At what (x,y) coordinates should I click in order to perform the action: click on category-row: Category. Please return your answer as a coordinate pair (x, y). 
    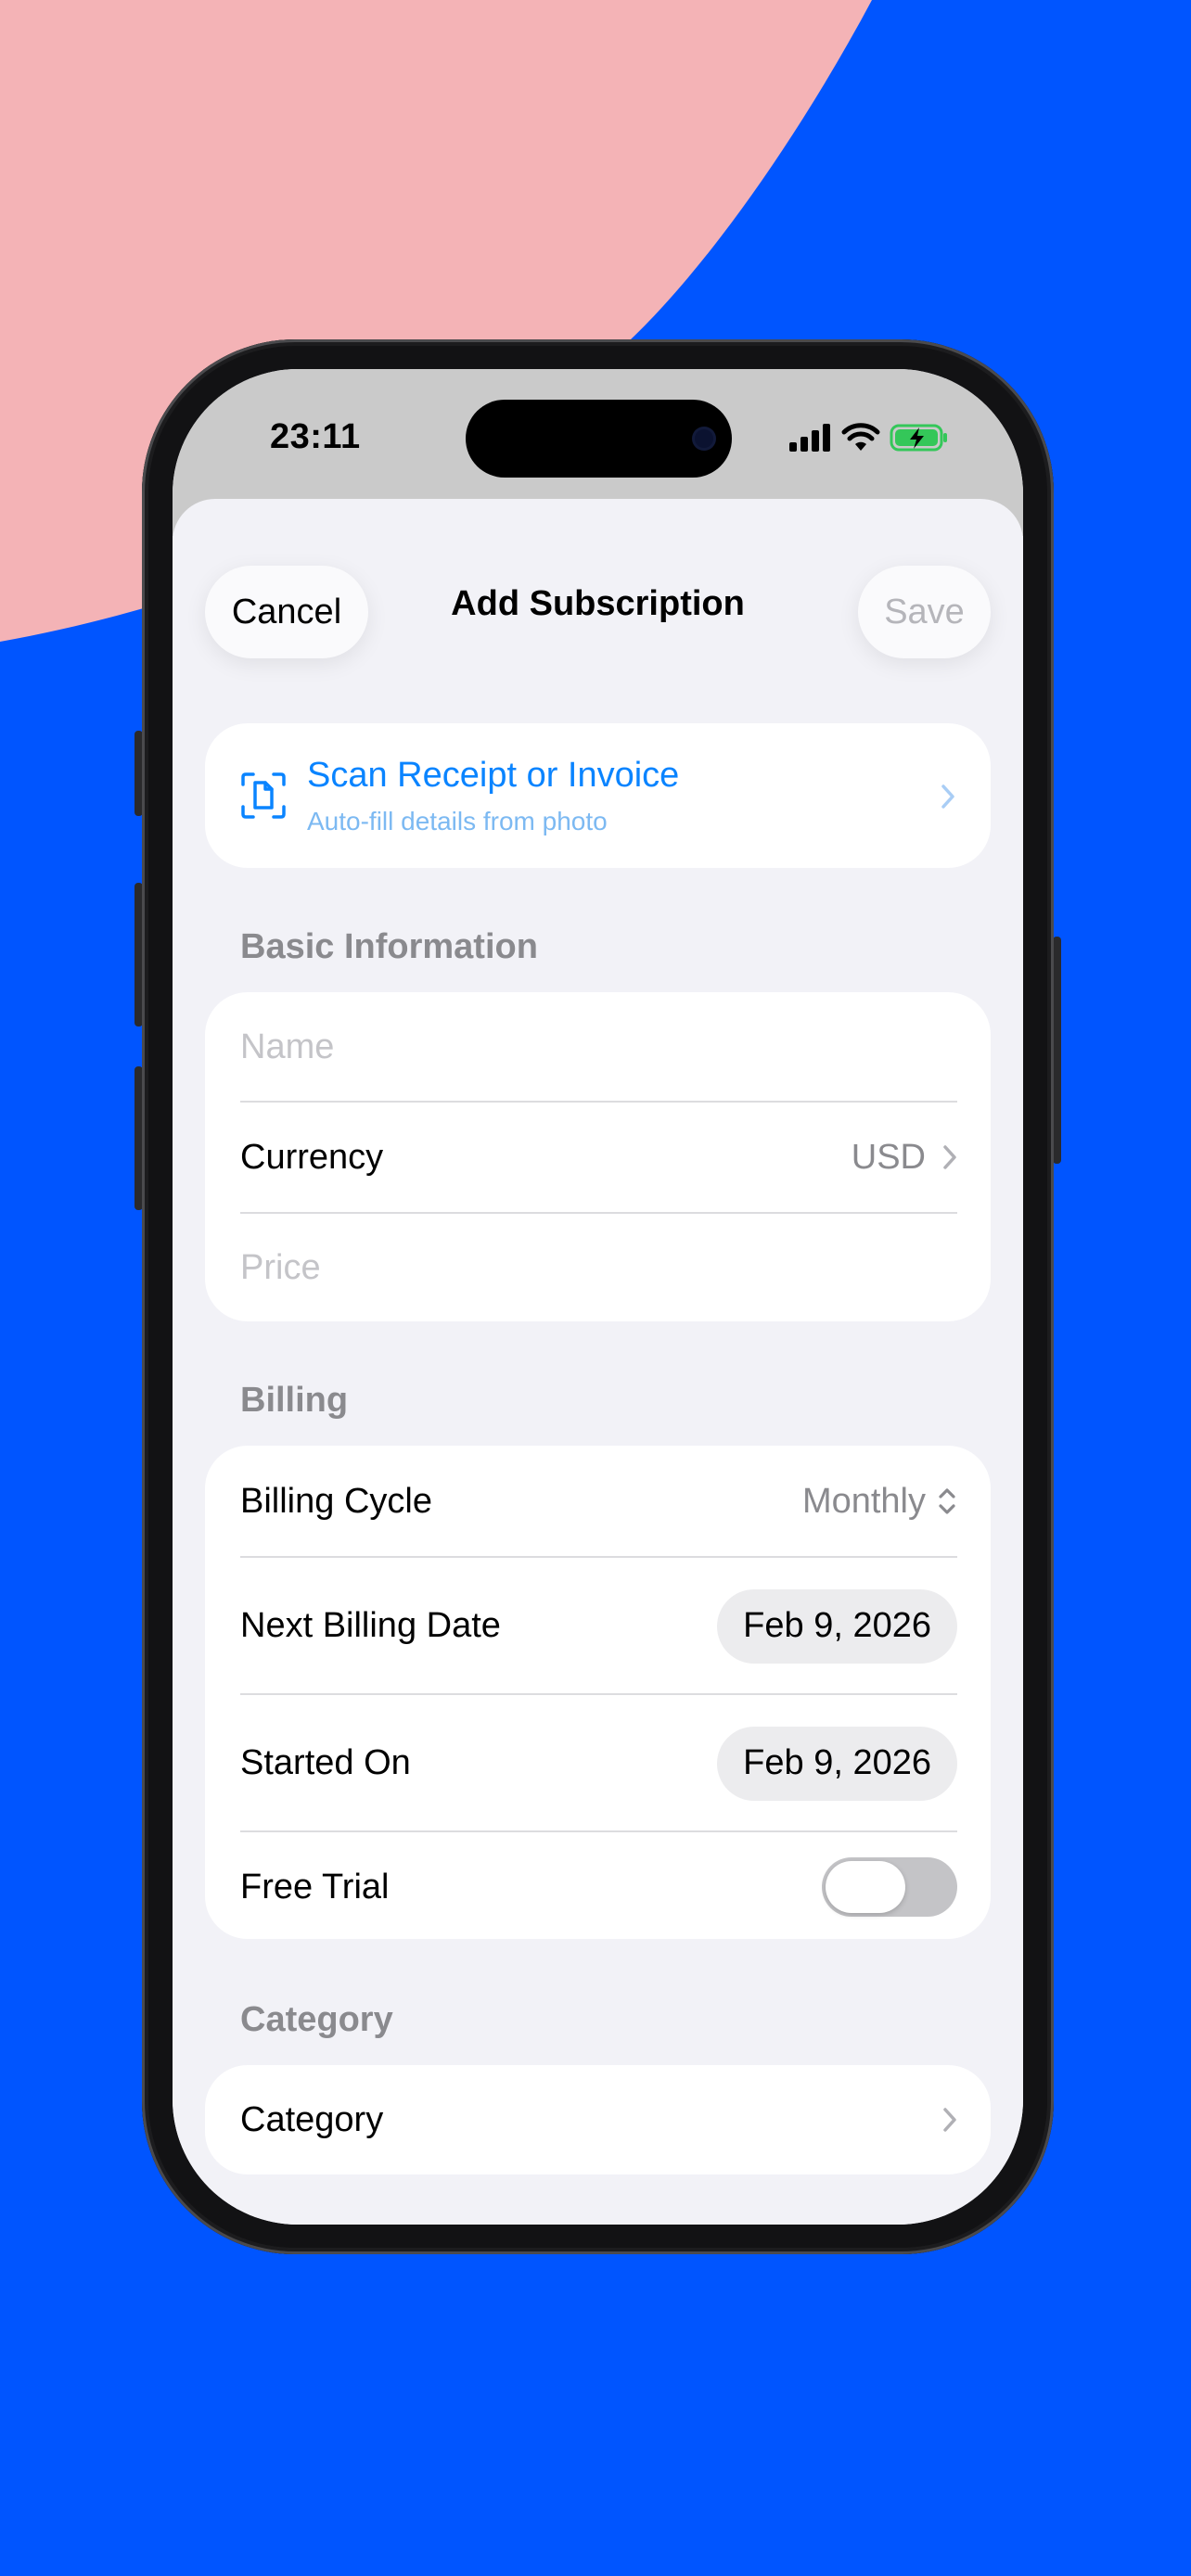
    Looking at the image, I should click on (598, 2119).